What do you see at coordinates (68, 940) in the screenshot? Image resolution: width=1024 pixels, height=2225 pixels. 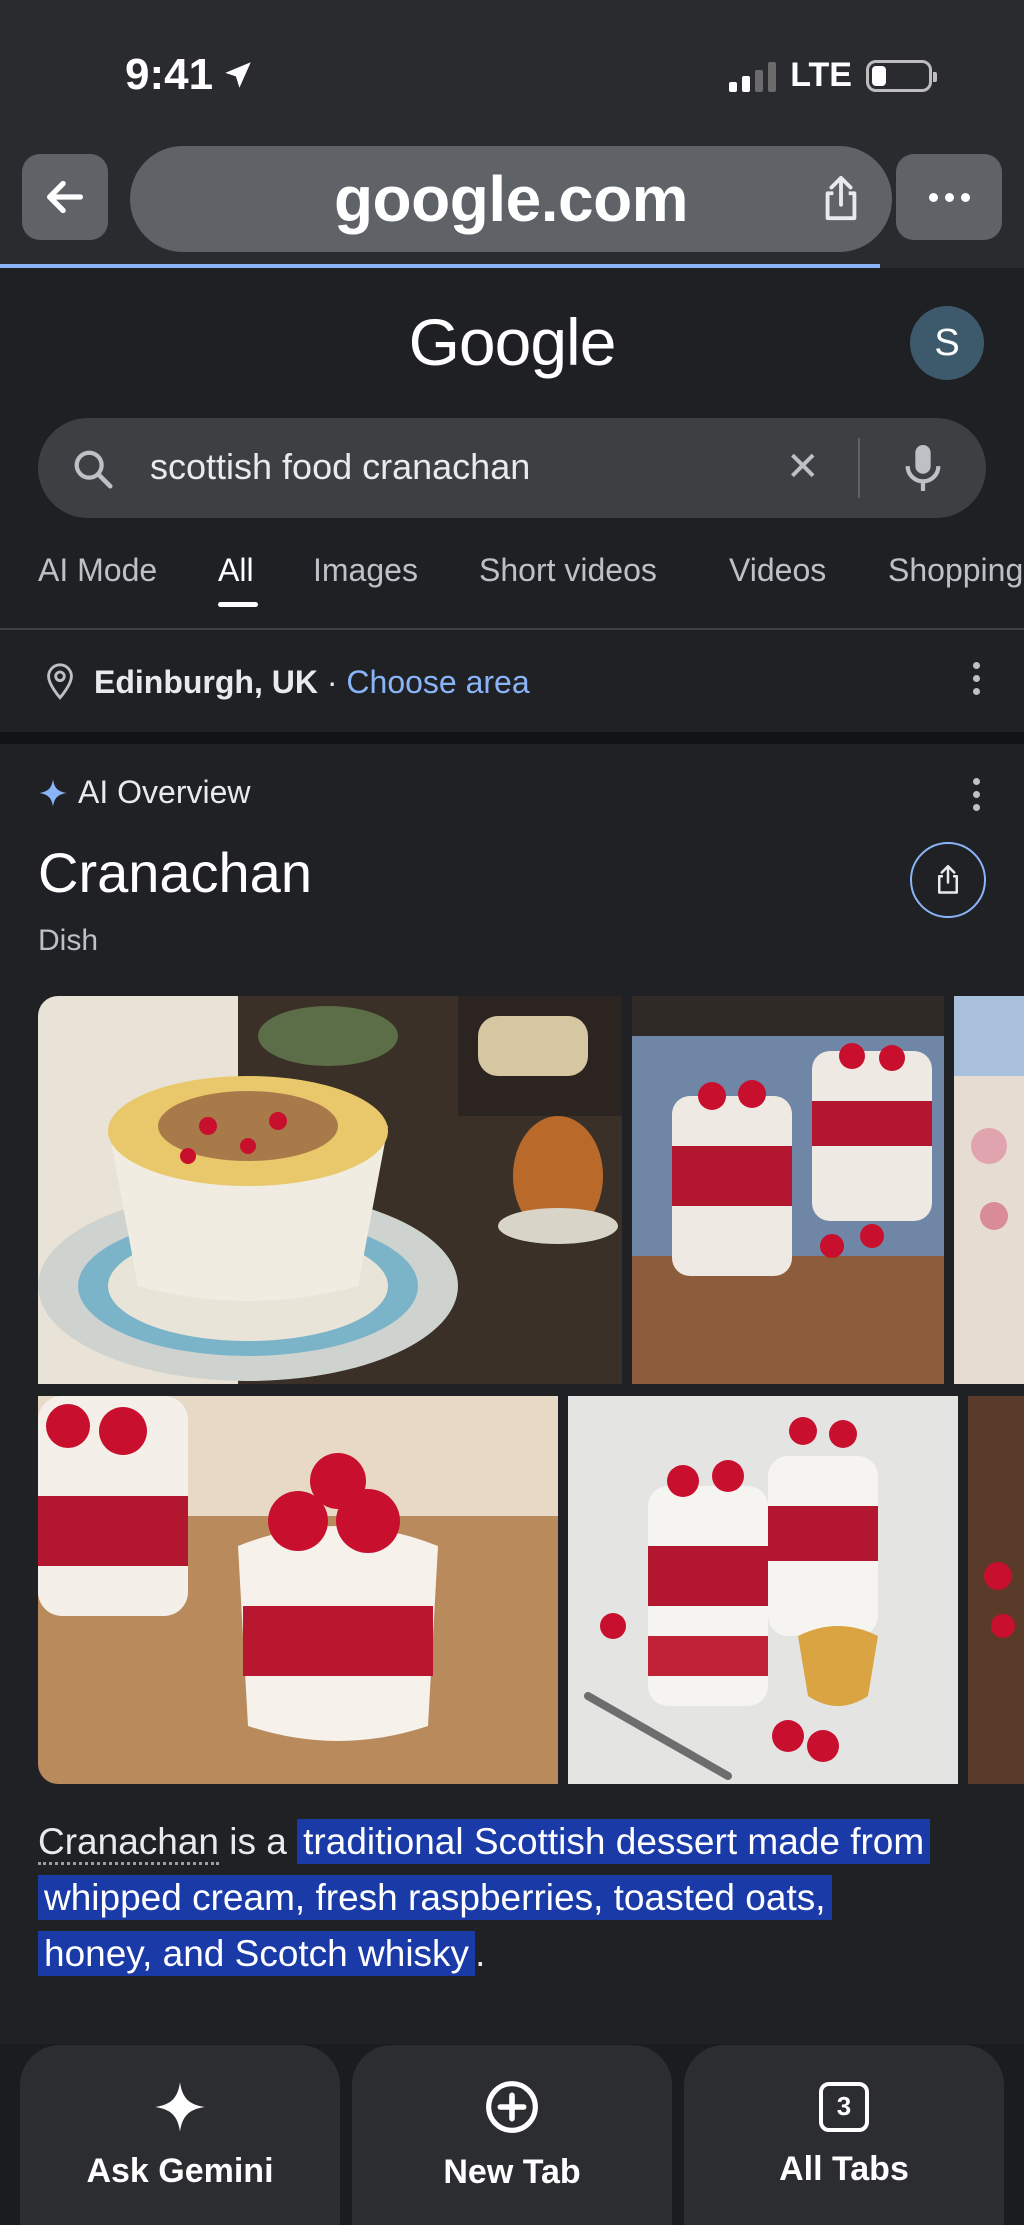 I see `entity-subtitle: Dish` at bounding box center [68, 940].